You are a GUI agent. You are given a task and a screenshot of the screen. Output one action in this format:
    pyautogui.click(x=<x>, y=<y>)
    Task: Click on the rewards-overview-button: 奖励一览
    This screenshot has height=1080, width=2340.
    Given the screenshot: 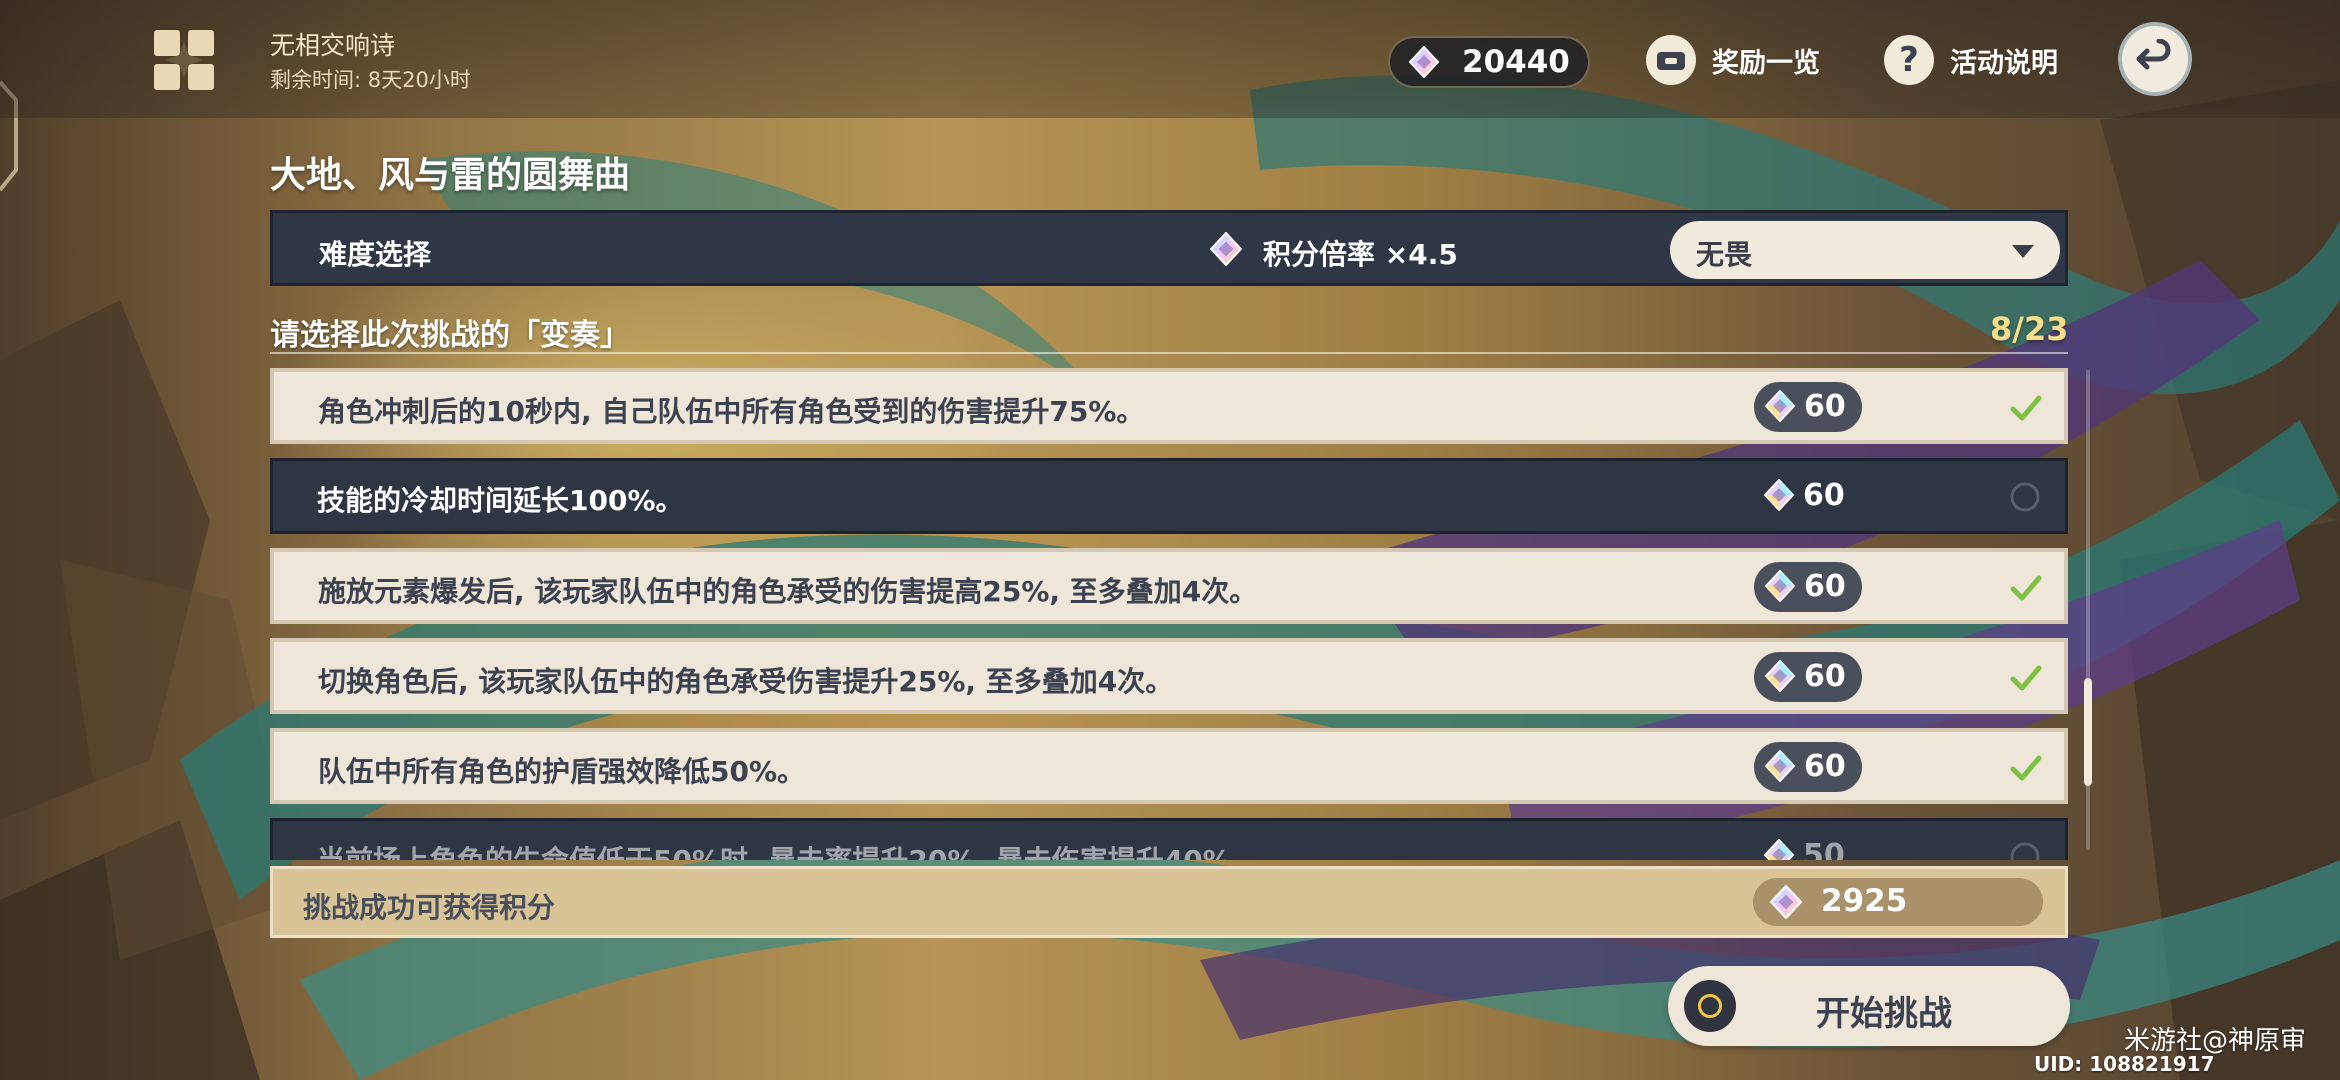 What is the action you would take?
    pyautogui.click(x=1733, y=60)
    